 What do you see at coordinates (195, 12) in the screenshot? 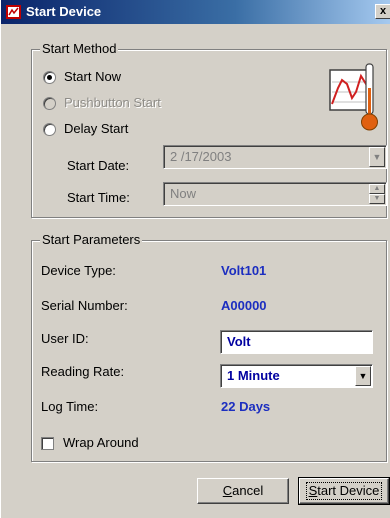
I see `title-bar: Start Device x` at bounding box center [195, 12].